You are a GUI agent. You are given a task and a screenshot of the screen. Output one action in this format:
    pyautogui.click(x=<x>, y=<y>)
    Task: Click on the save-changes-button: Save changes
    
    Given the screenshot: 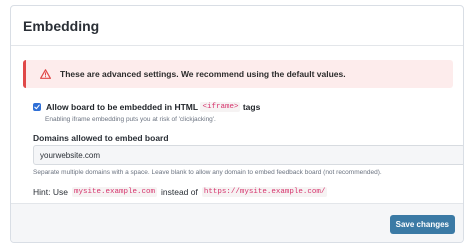 What is the action you would take?
    pyautogui.click(x=422, y=224)
    